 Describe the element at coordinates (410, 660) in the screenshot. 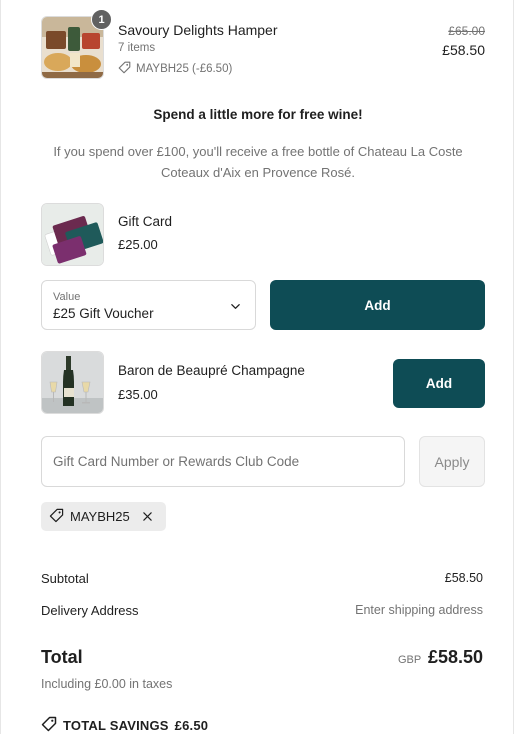

I see `currency-code: GBP` at that location.